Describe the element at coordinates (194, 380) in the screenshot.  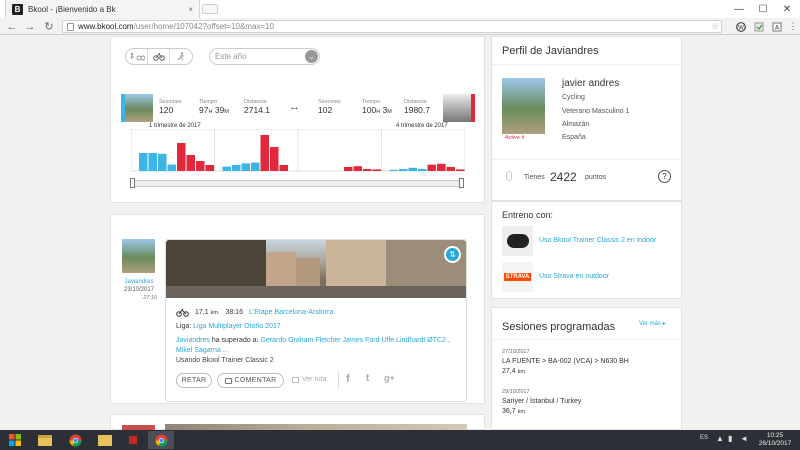
I see `retar-button: RETAR` at that location.